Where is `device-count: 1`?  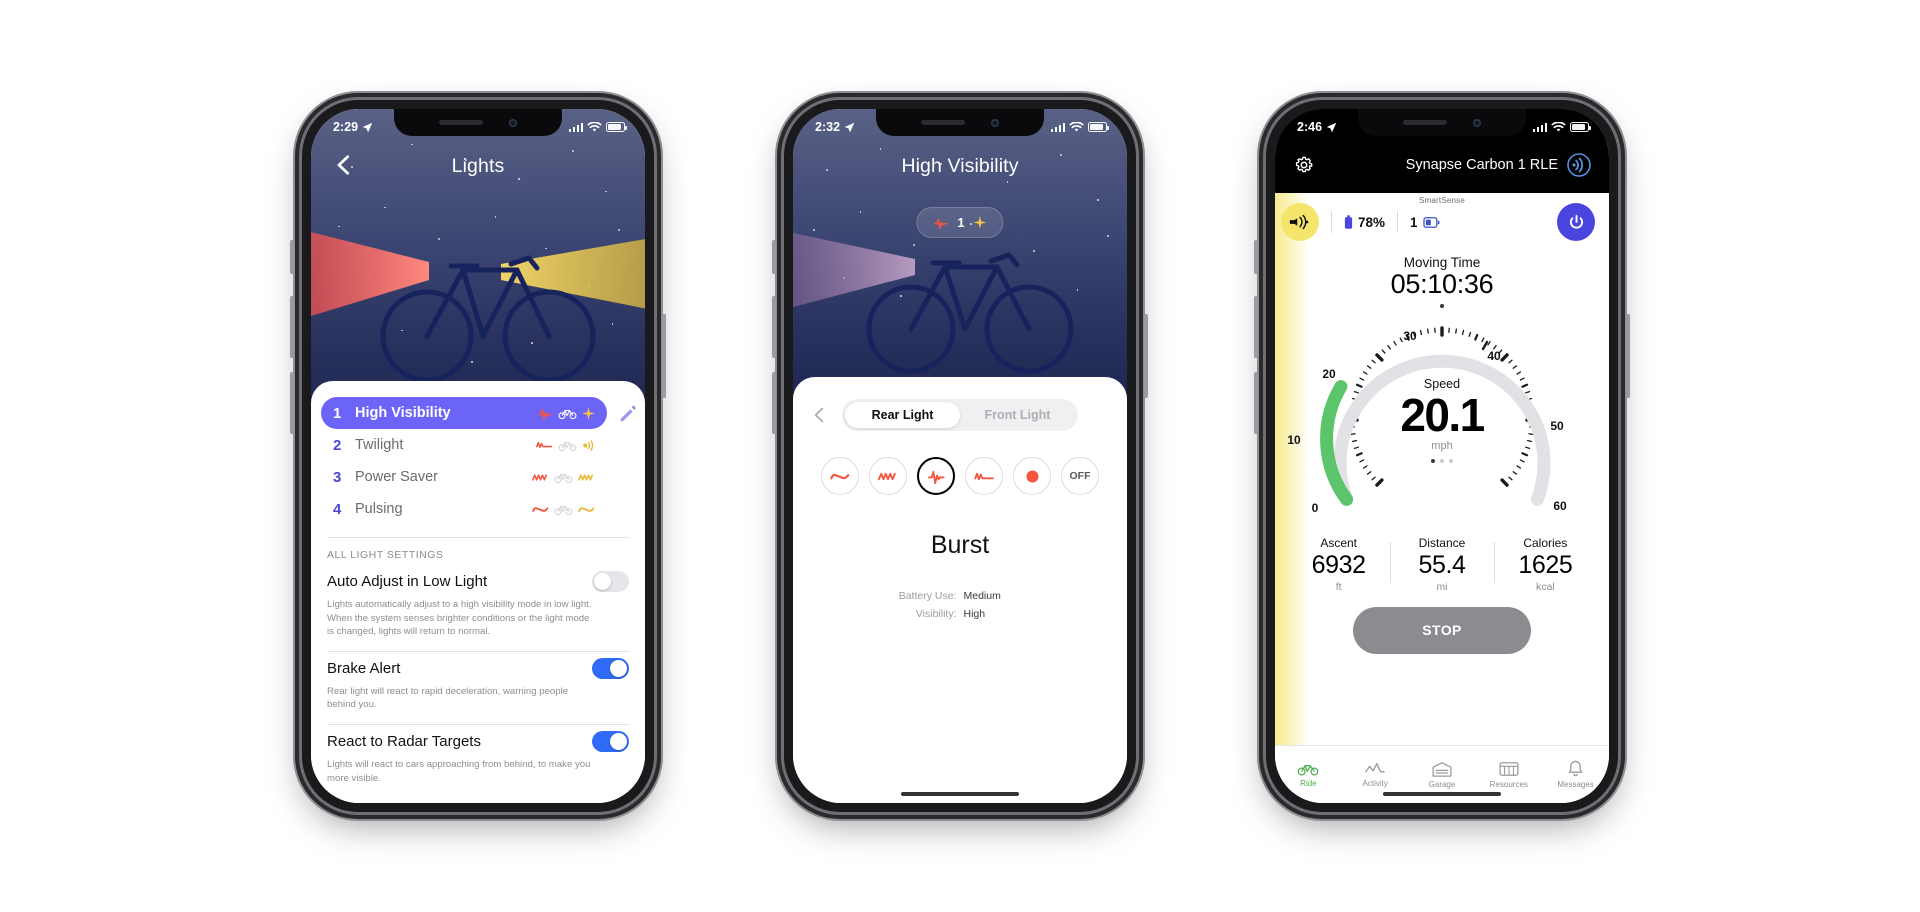
device-count: 1 is located at coordinates (1414, 222).